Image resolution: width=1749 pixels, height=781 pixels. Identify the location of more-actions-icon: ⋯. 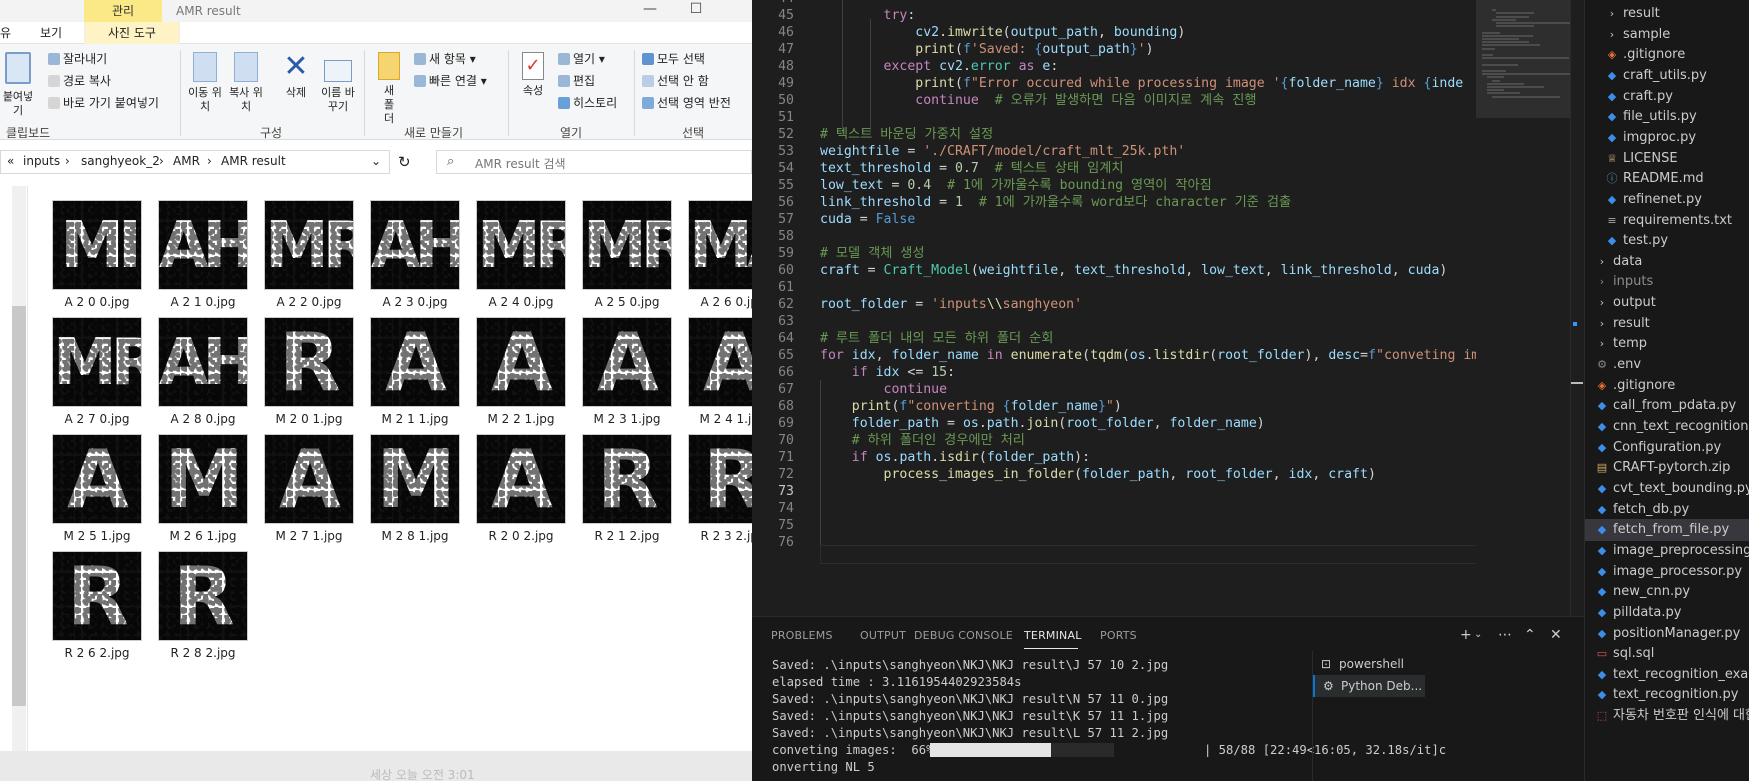
(1505, 635).